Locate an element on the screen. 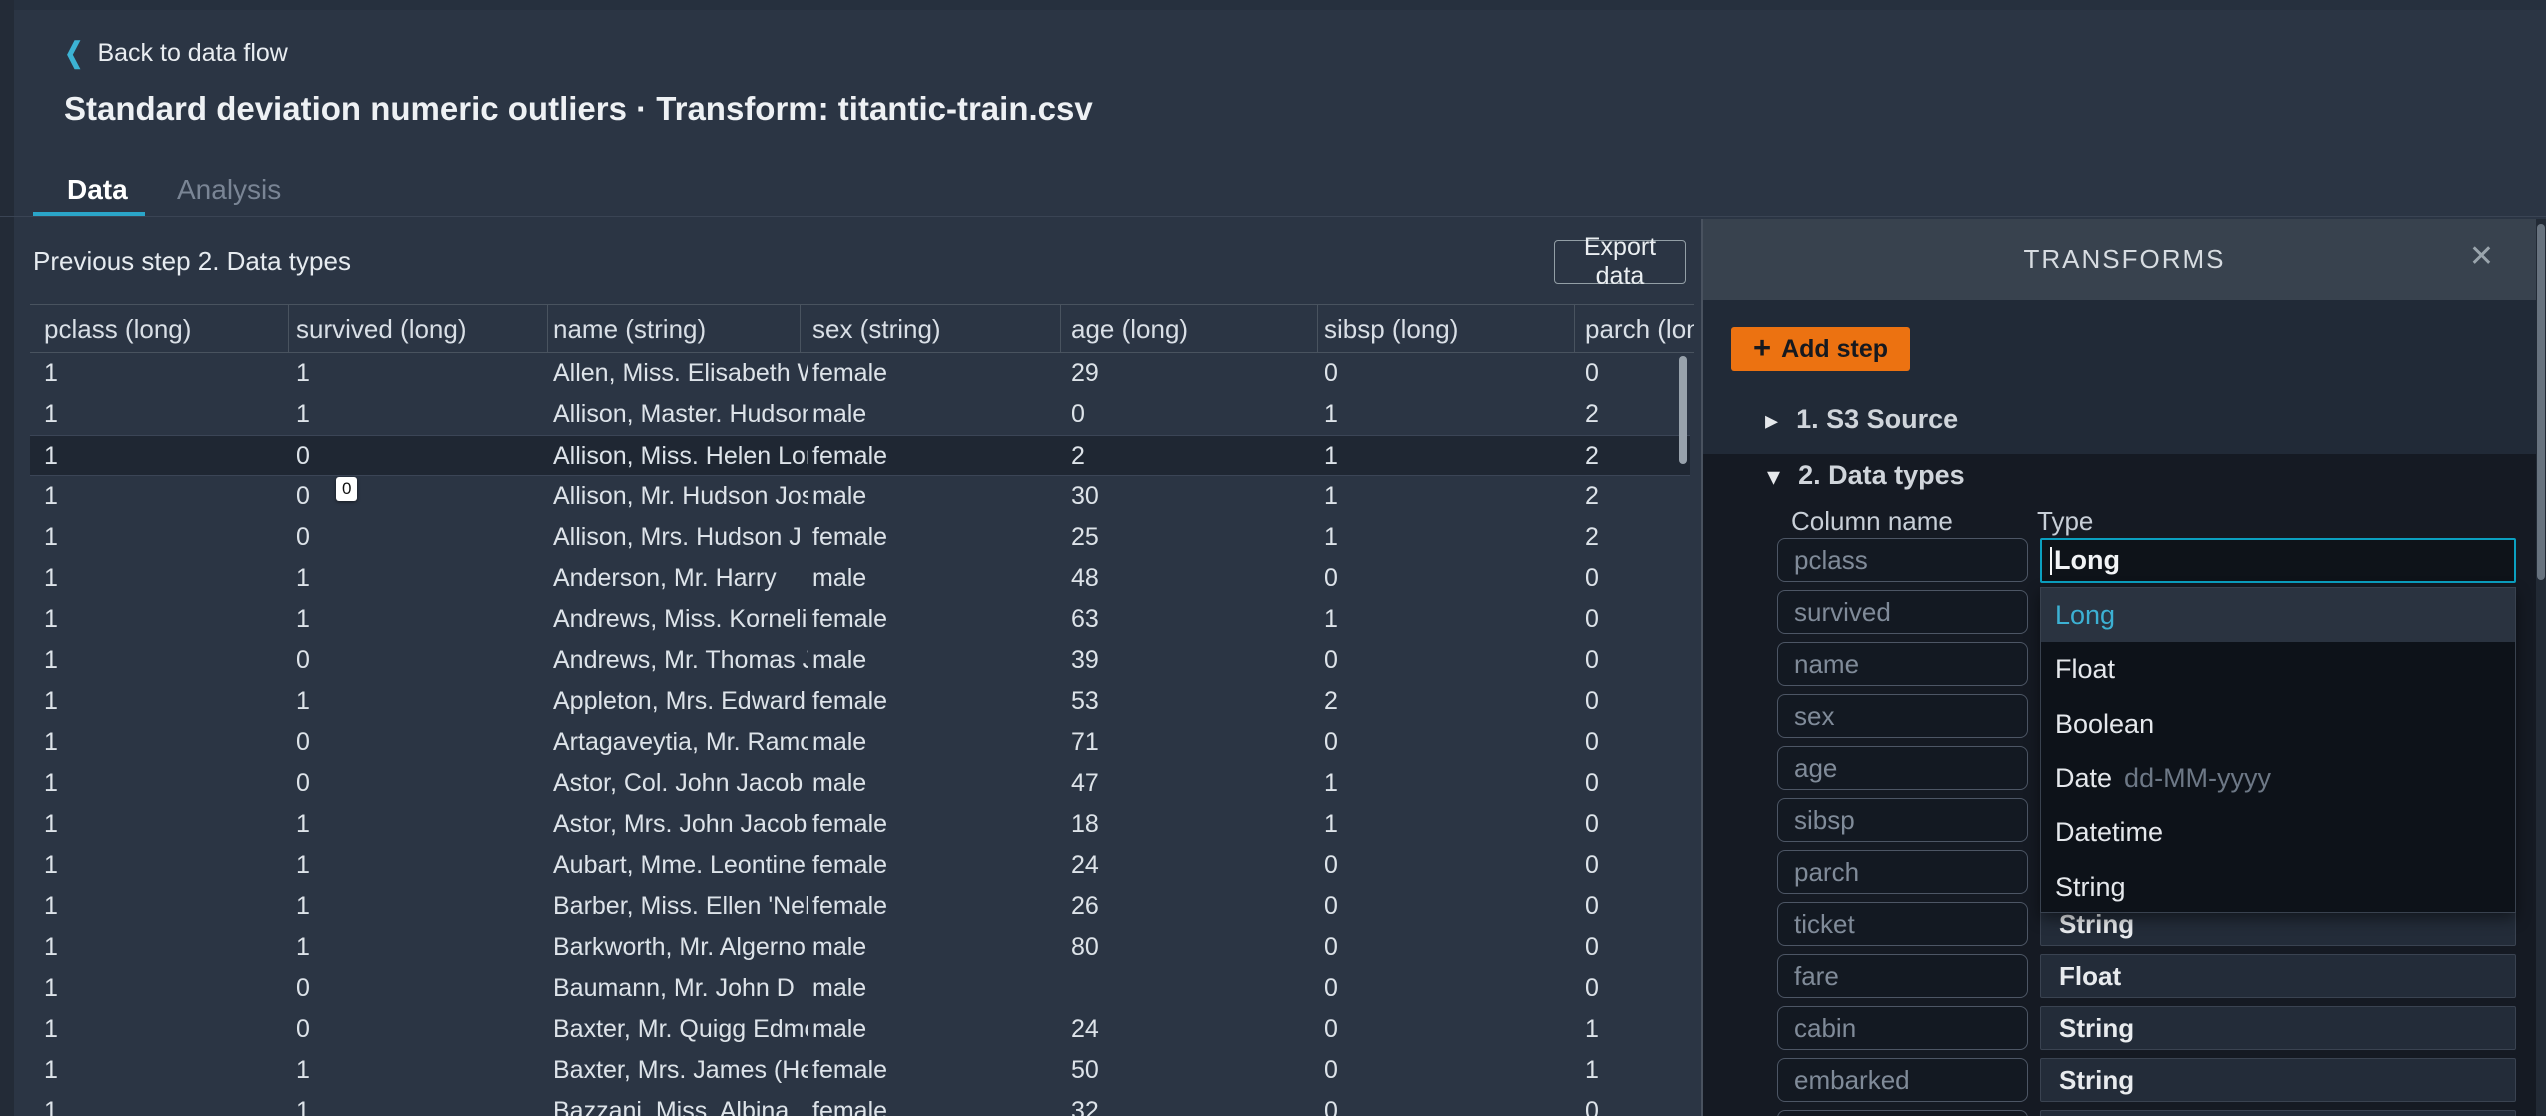  column-name-input-fare: fare is located at coordinates (1902, 976).